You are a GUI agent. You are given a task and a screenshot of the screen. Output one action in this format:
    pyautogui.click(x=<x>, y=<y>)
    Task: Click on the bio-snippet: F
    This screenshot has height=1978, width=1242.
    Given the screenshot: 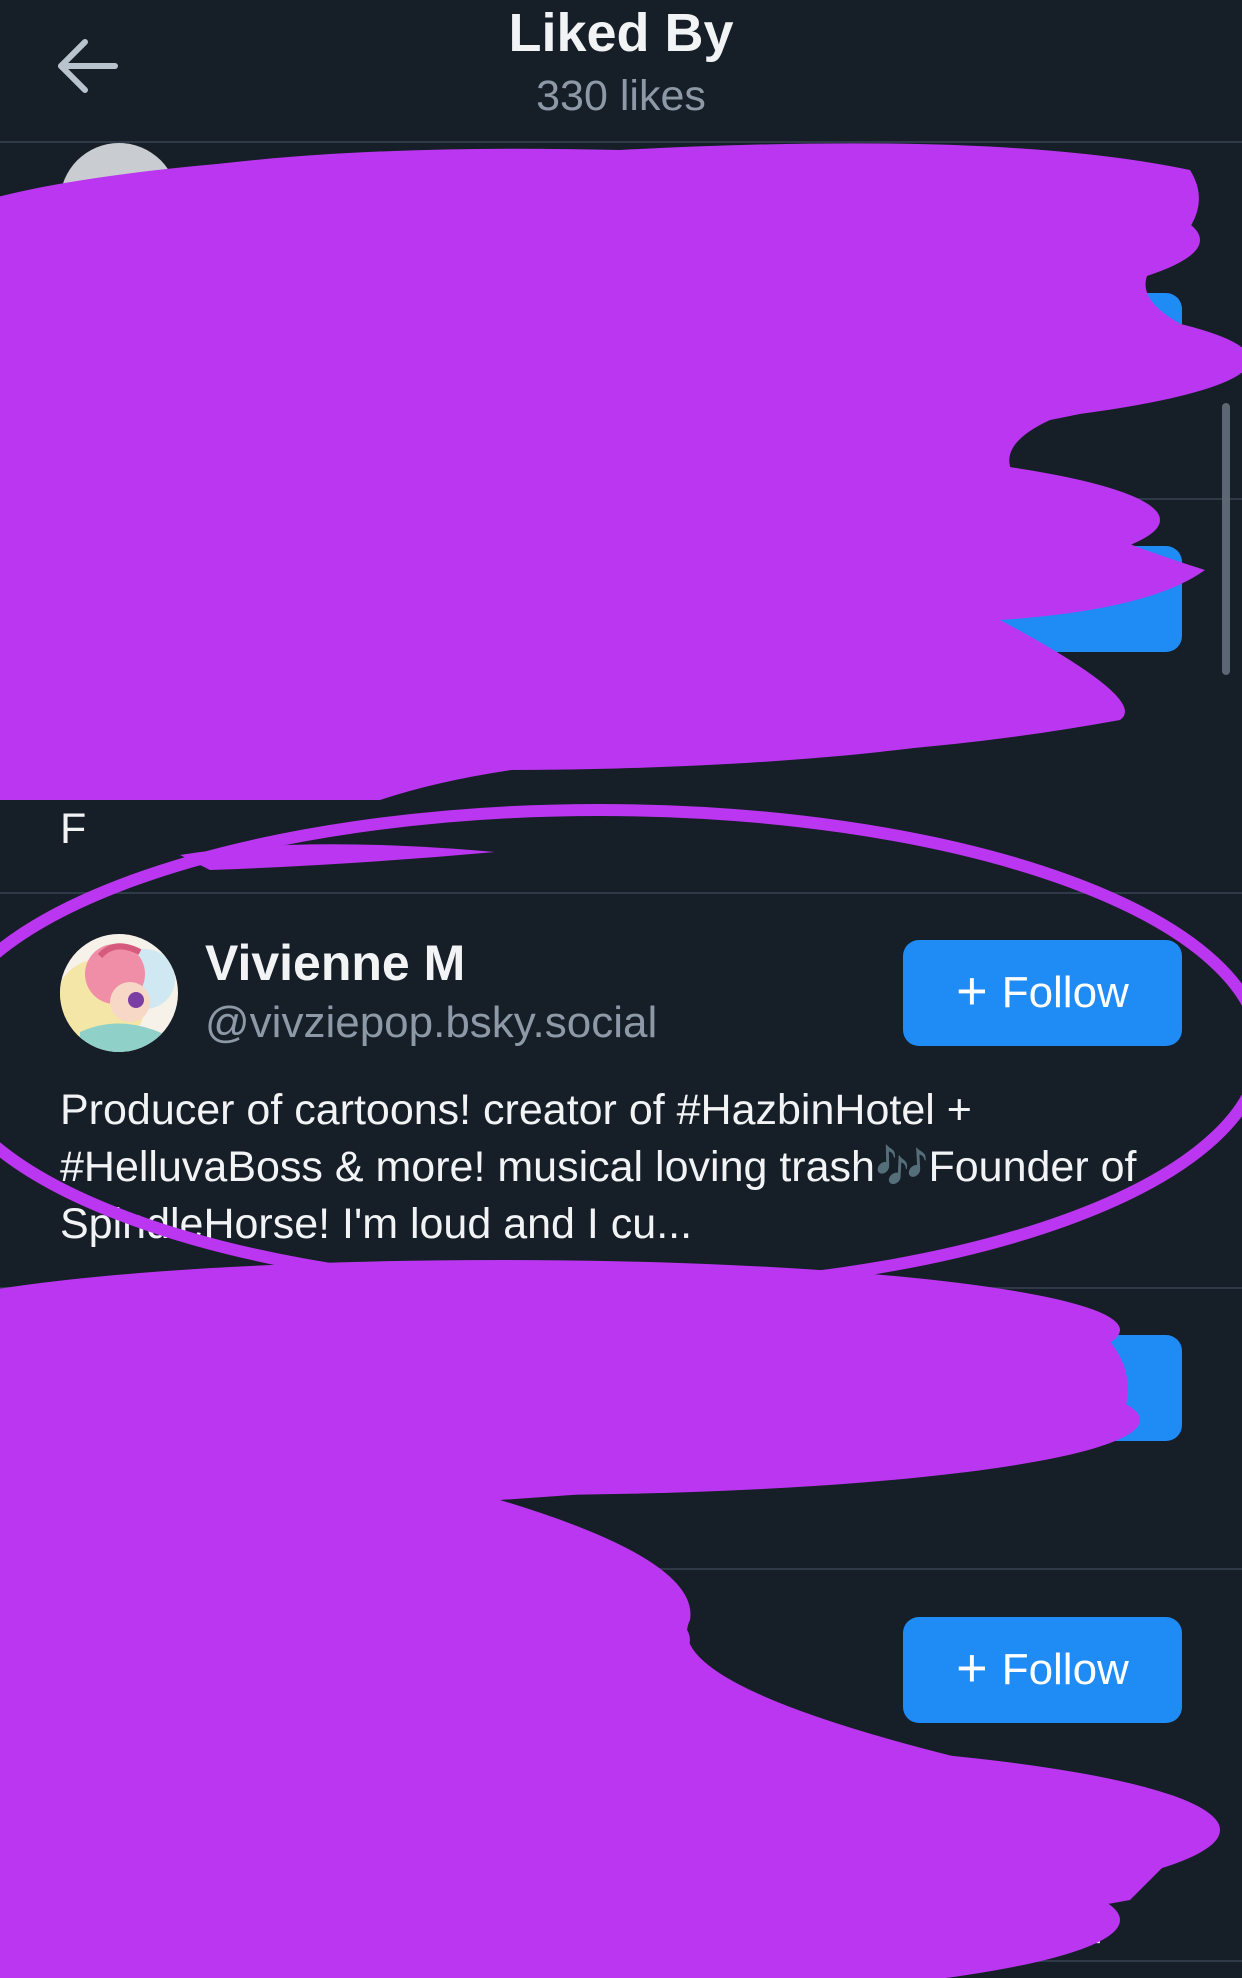 What is the action you would take?
    pyautogui.click(x=73, y=829)
    